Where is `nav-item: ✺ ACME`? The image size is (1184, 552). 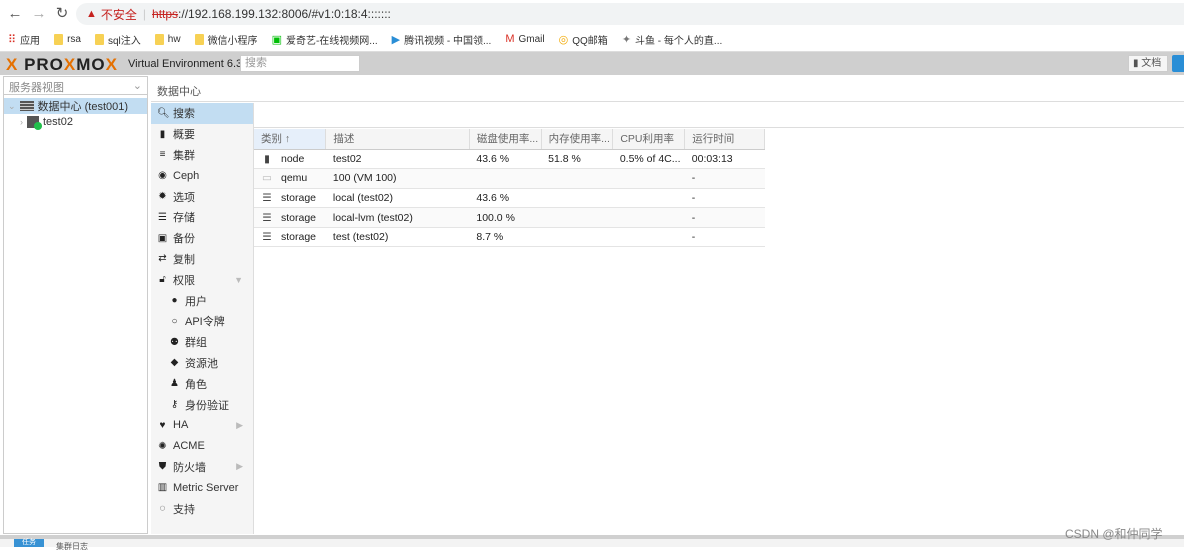
nav-item: ✺ ACME is located at coordinates (202, 446).